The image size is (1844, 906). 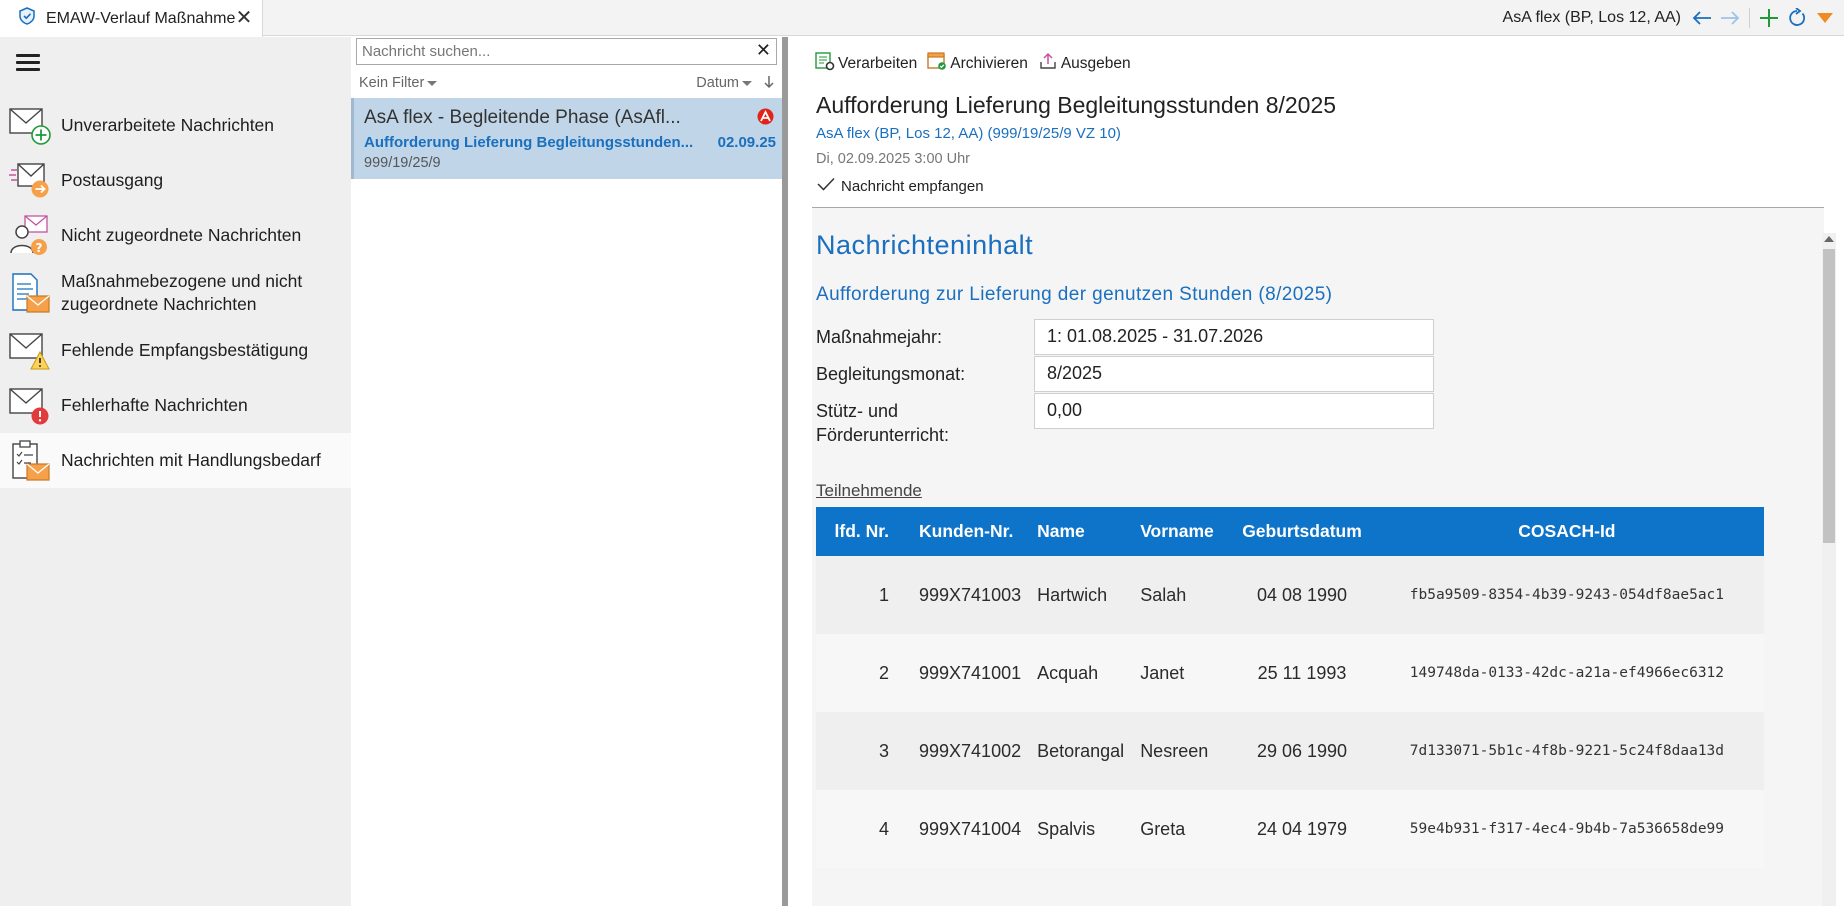 What do you see at coordinates (1566, 531) in the screenshot?
I see `column-header: COSACH-Id` at bounding box center [1566, 531].